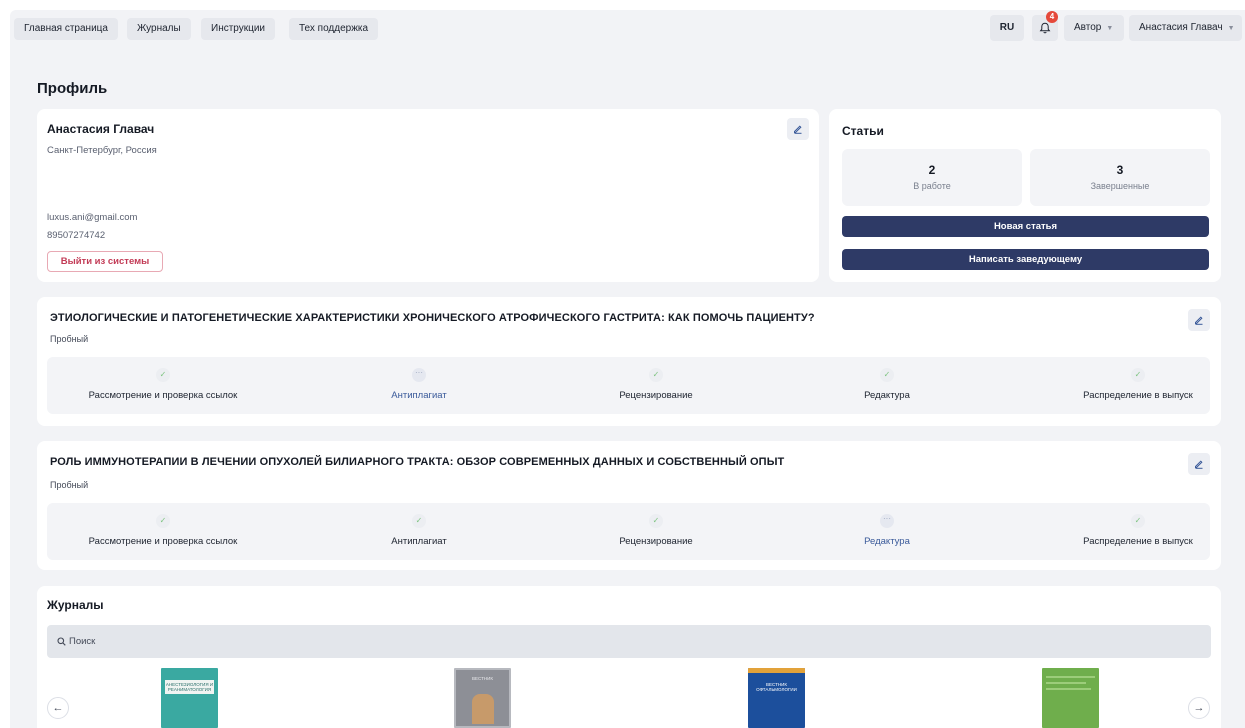  Describe the element at coordinates (482, 678) in the screenshot. I see `journal-cover-title: ВЕСТНИК` at that location.